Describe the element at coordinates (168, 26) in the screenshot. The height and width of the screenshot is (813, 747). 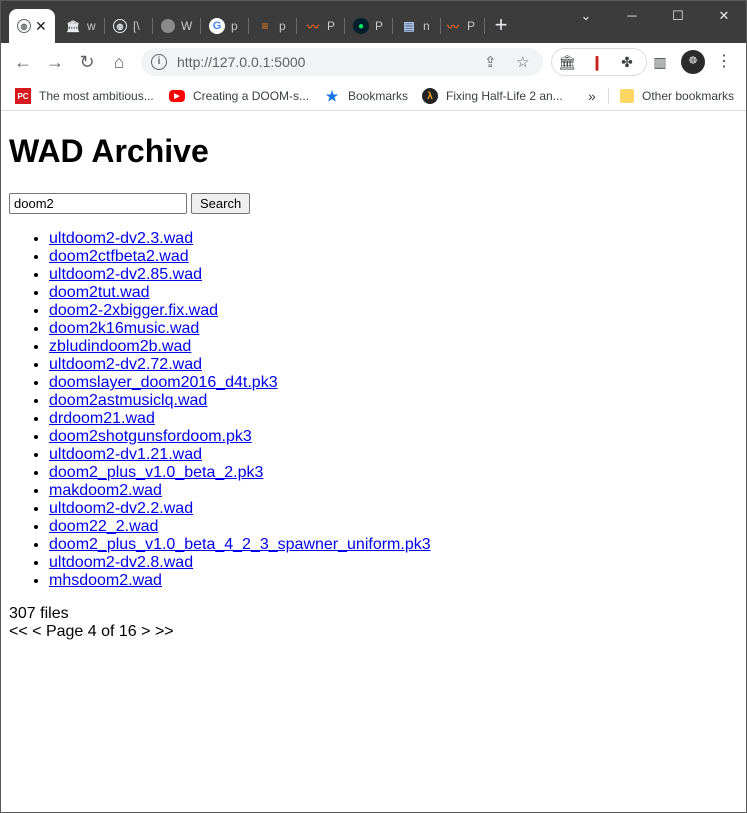
I see `globe-icon` at that location.